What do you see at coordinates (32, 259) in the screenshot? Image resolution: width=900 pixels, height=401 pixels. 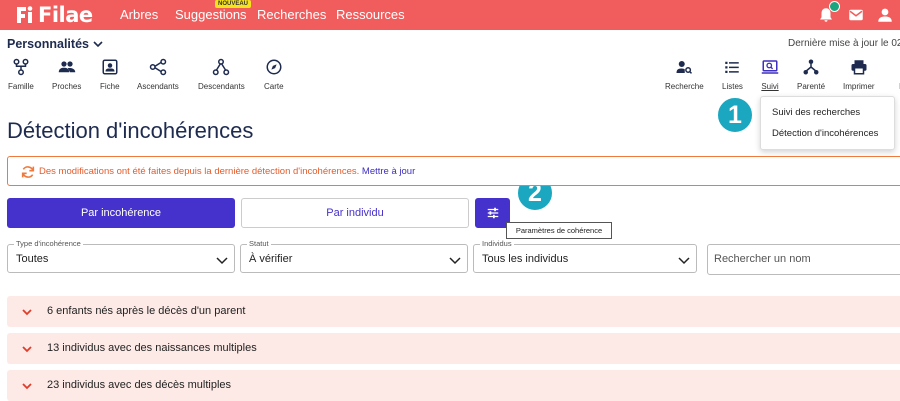 I see `filter-value: Toutes` at bounding box center [32, 259].